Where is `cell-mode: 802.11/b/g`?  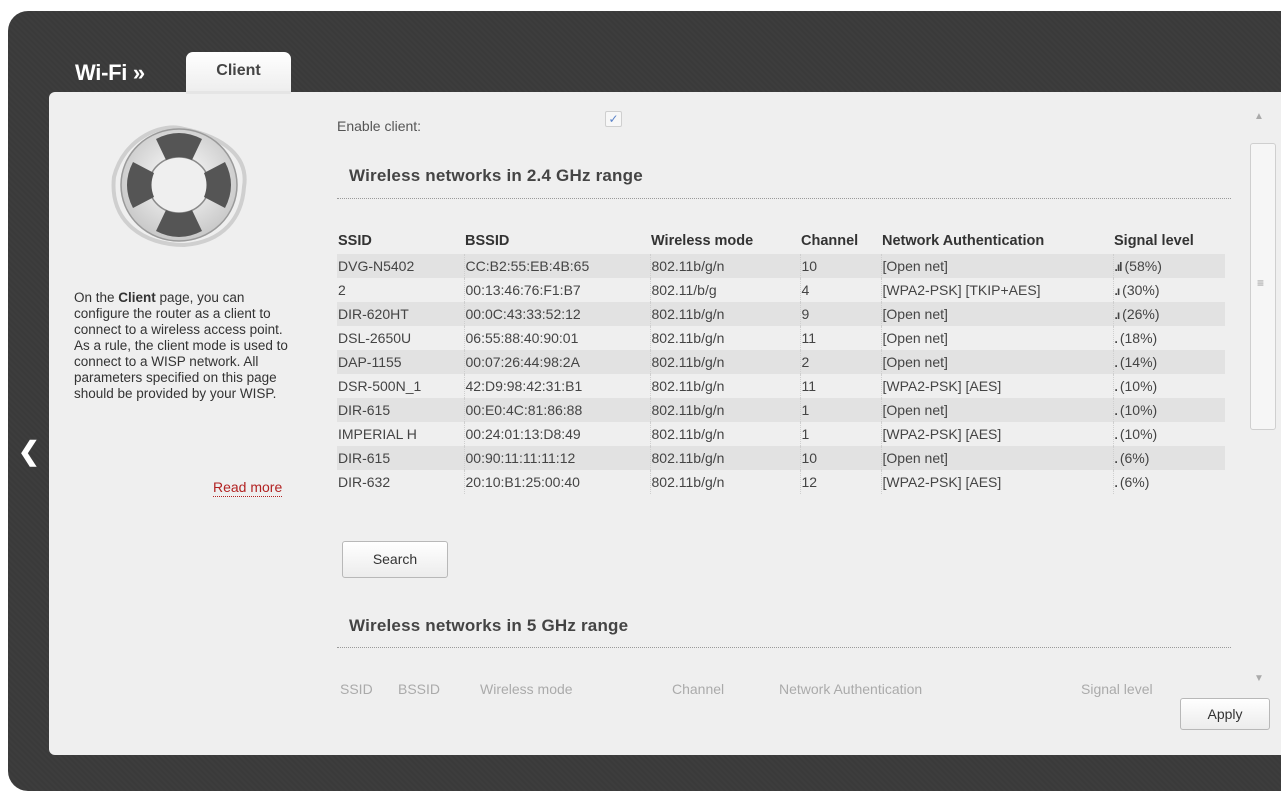 cell-mode: 802.11/b/g is located at coordinates (725, 290).